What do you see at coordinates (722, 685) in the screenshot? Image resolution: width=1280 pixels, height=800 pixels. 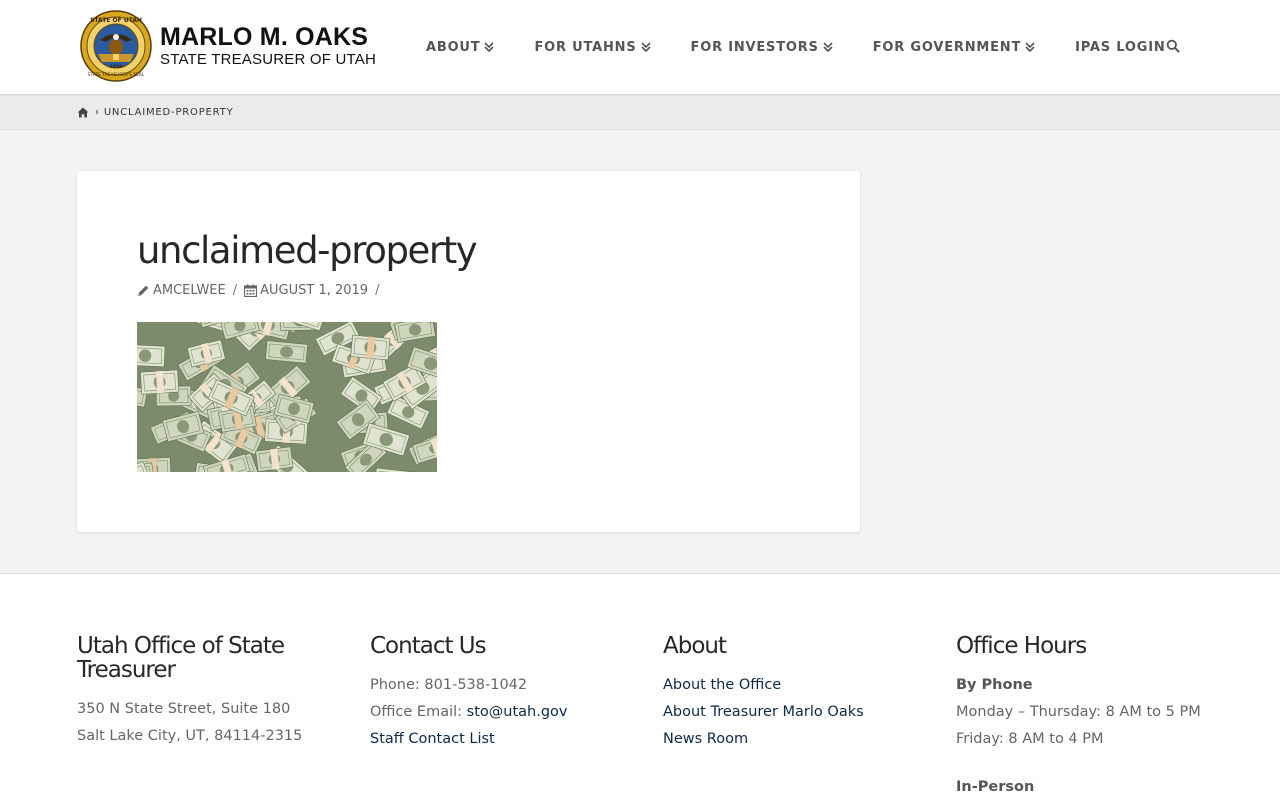 I see `footer-link-about-office: About the Office` at bounding box center [722, 685].